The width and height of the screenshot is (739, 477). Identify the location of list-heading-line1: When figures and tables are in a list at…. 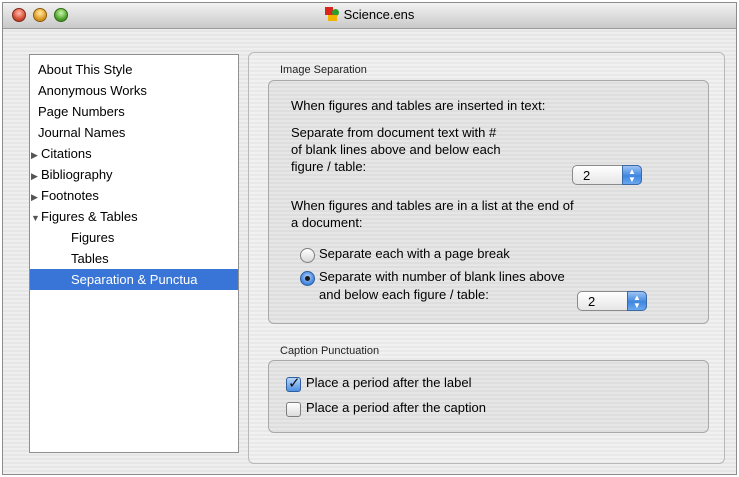
(432, 205).